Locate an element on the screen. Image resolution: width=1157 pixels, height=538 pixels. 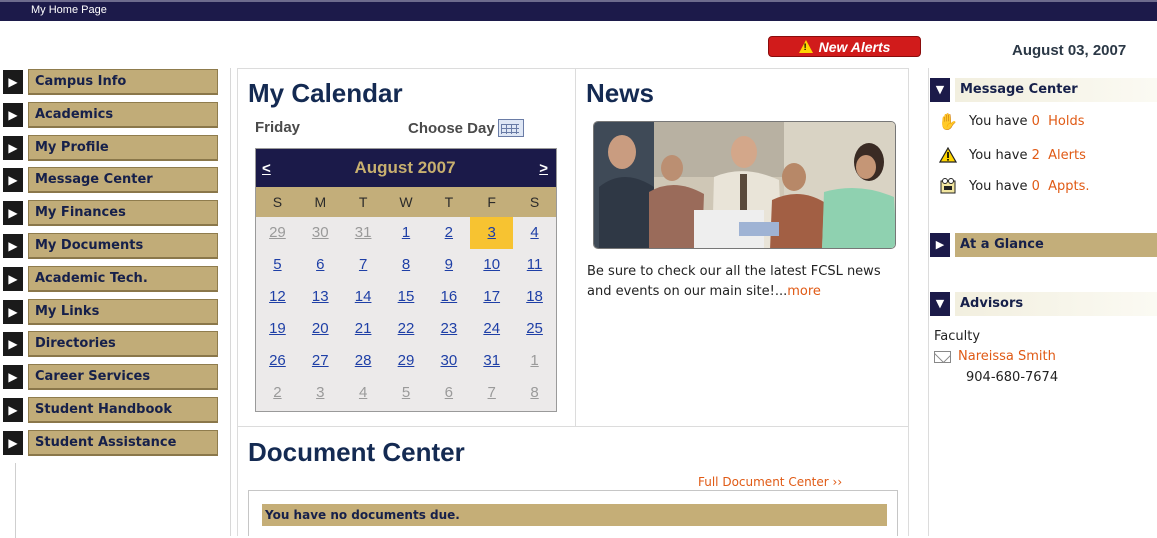
message-center-header: ▼ Message Center is located at coordinates (1043, 89).